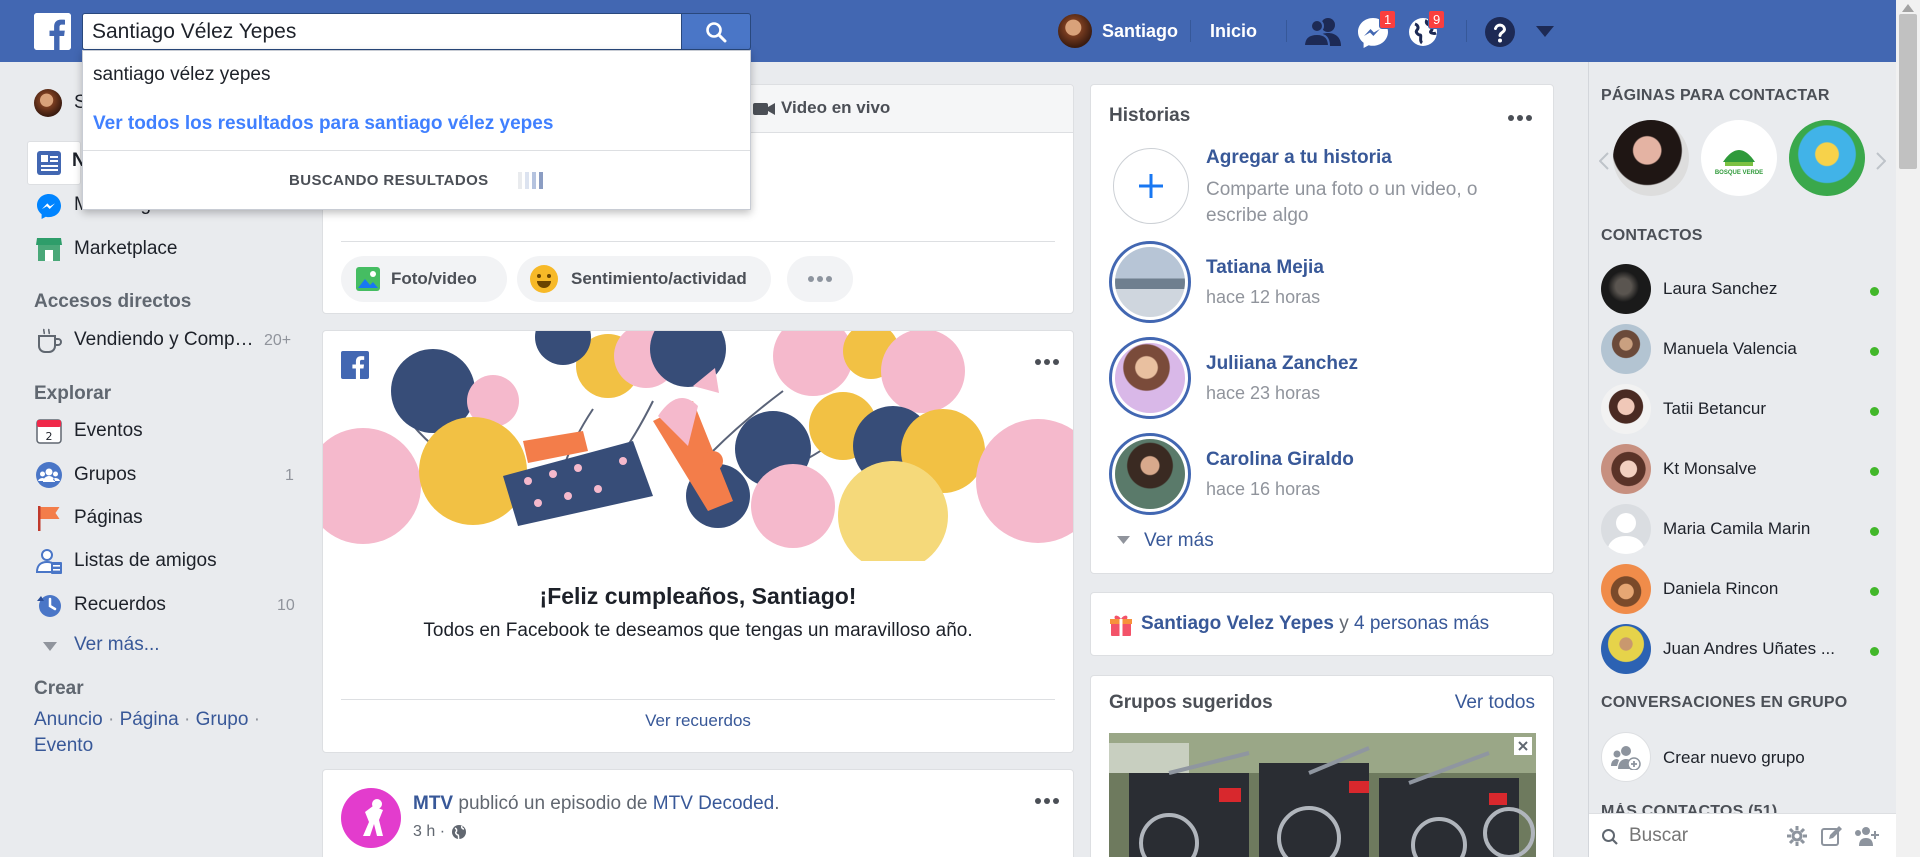 The image size is (1920, 857). Describe the element at coordinates (1736, 529) in the screenshot. I see `contact-name: Maria Camila Marin` at that location.